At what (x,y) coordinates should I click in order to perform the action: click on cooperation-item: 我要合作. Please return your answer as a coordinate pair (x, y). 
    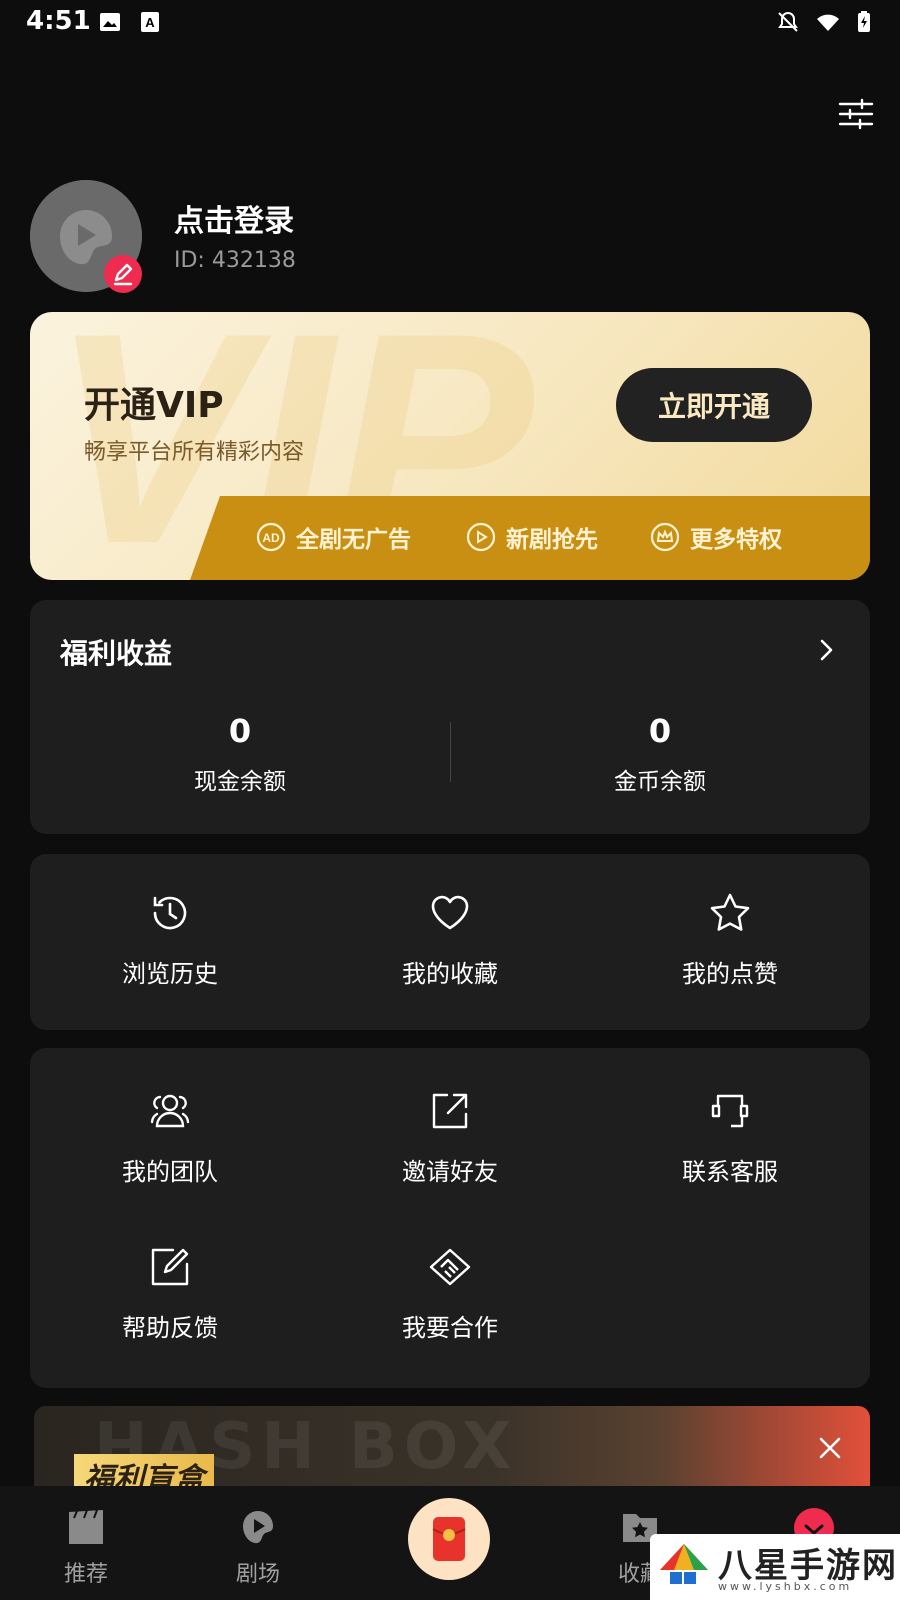
    Looking at the image, I should click on (450, 1293).